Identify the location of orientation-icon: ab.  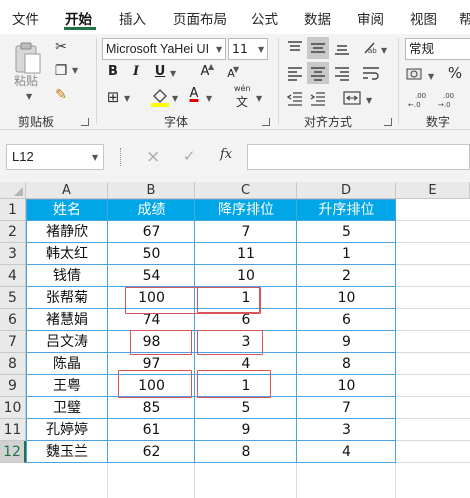
(370, 48).